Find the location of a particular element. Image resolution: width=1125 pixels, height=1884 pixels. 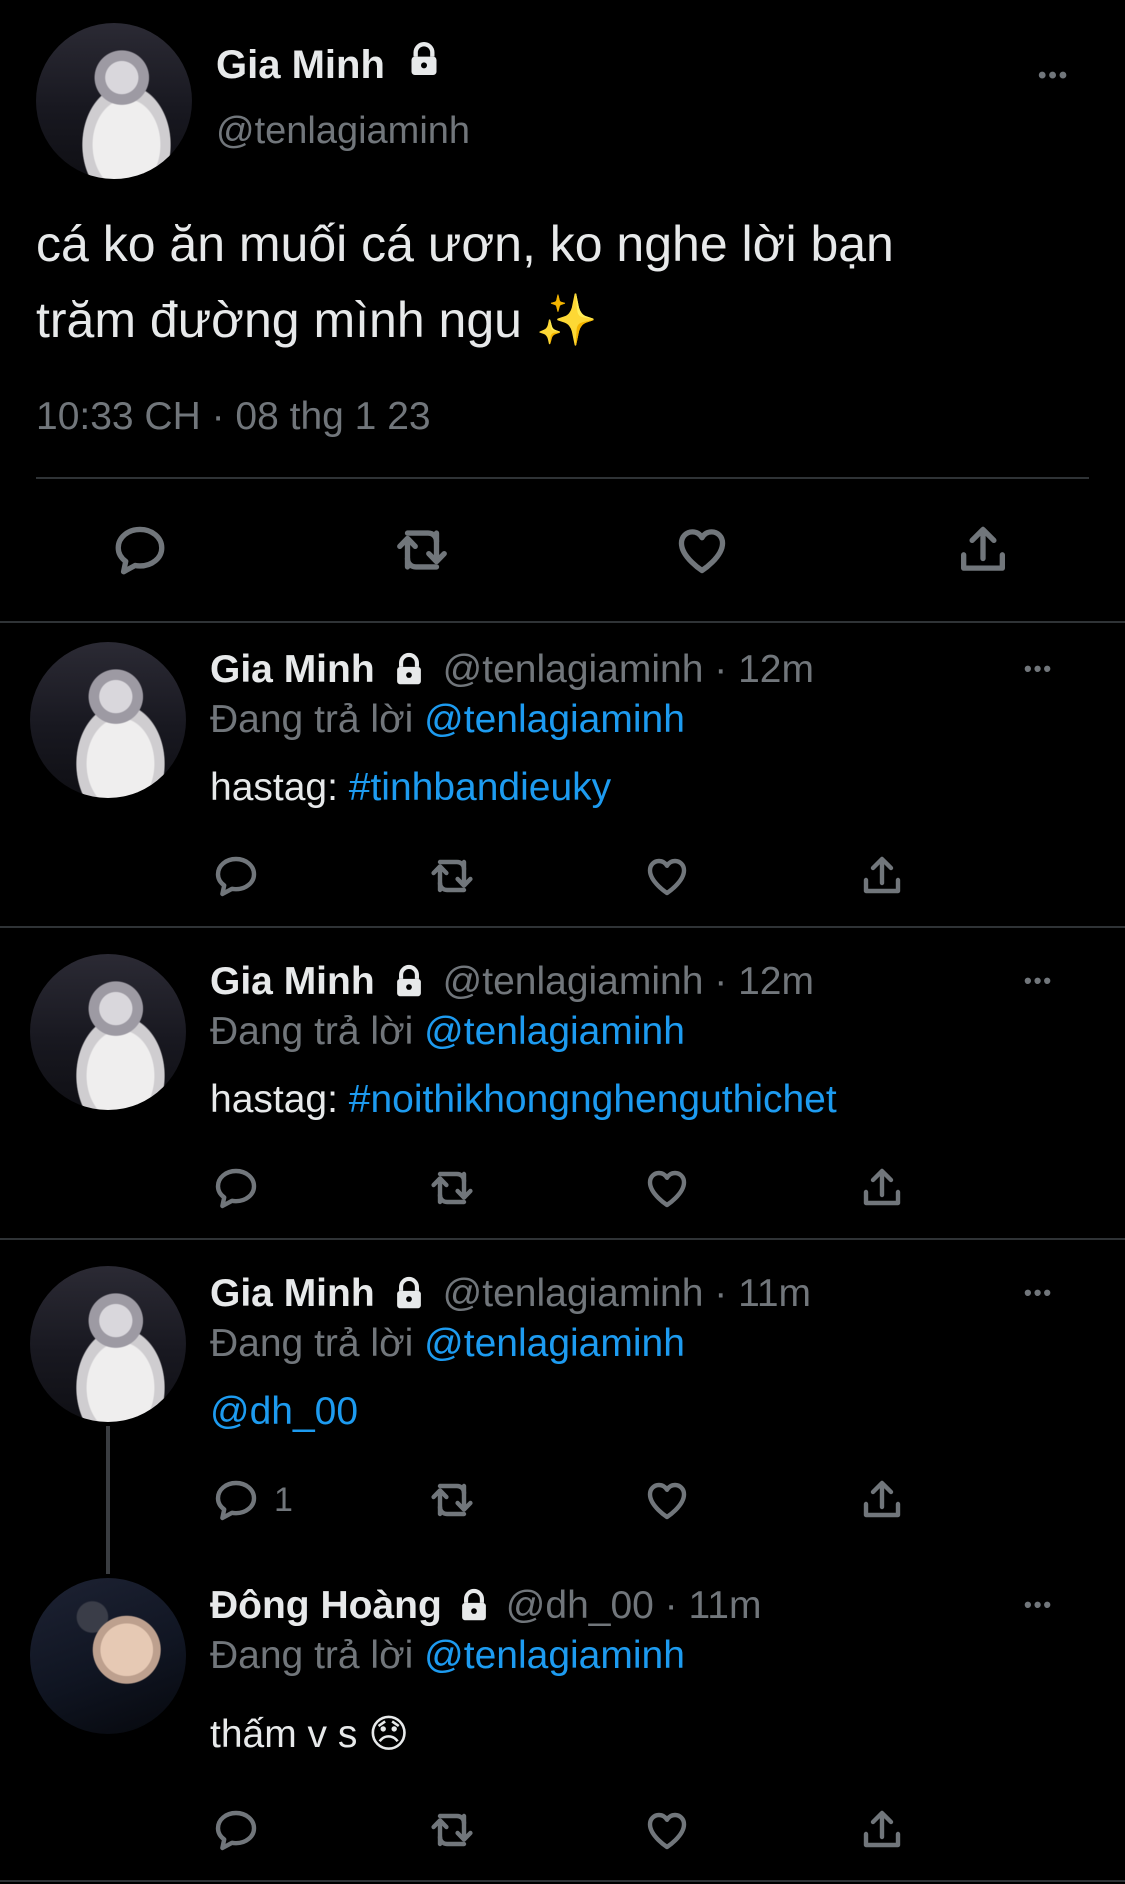

author-handle: @tenlagiaminh is located at coordinates (343, 131).